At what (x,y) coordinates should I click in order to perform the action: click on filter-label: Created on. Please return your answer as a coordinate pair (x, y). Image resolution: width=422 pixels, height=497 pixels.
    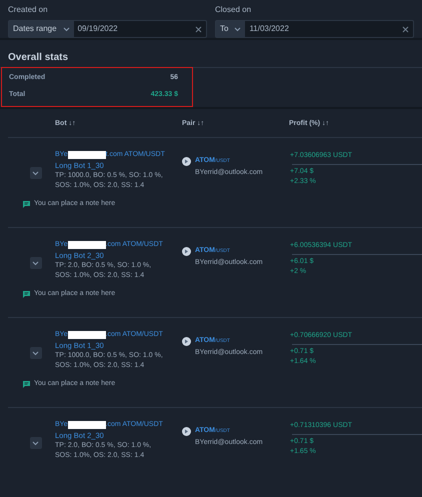
    Looking at the image, I should click on (28, 10).